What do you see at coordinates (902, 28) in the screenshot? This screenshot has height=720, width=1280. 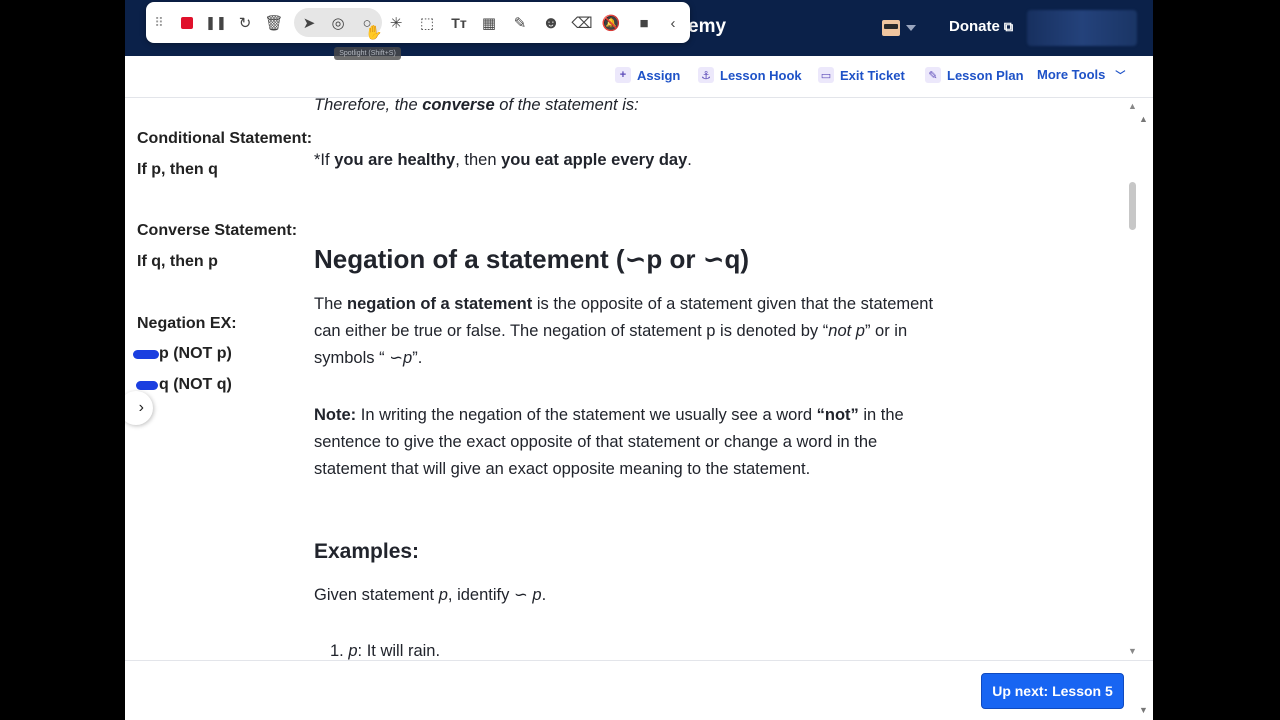 I see `avatar-menu-button` at bounding box center [902, 28].